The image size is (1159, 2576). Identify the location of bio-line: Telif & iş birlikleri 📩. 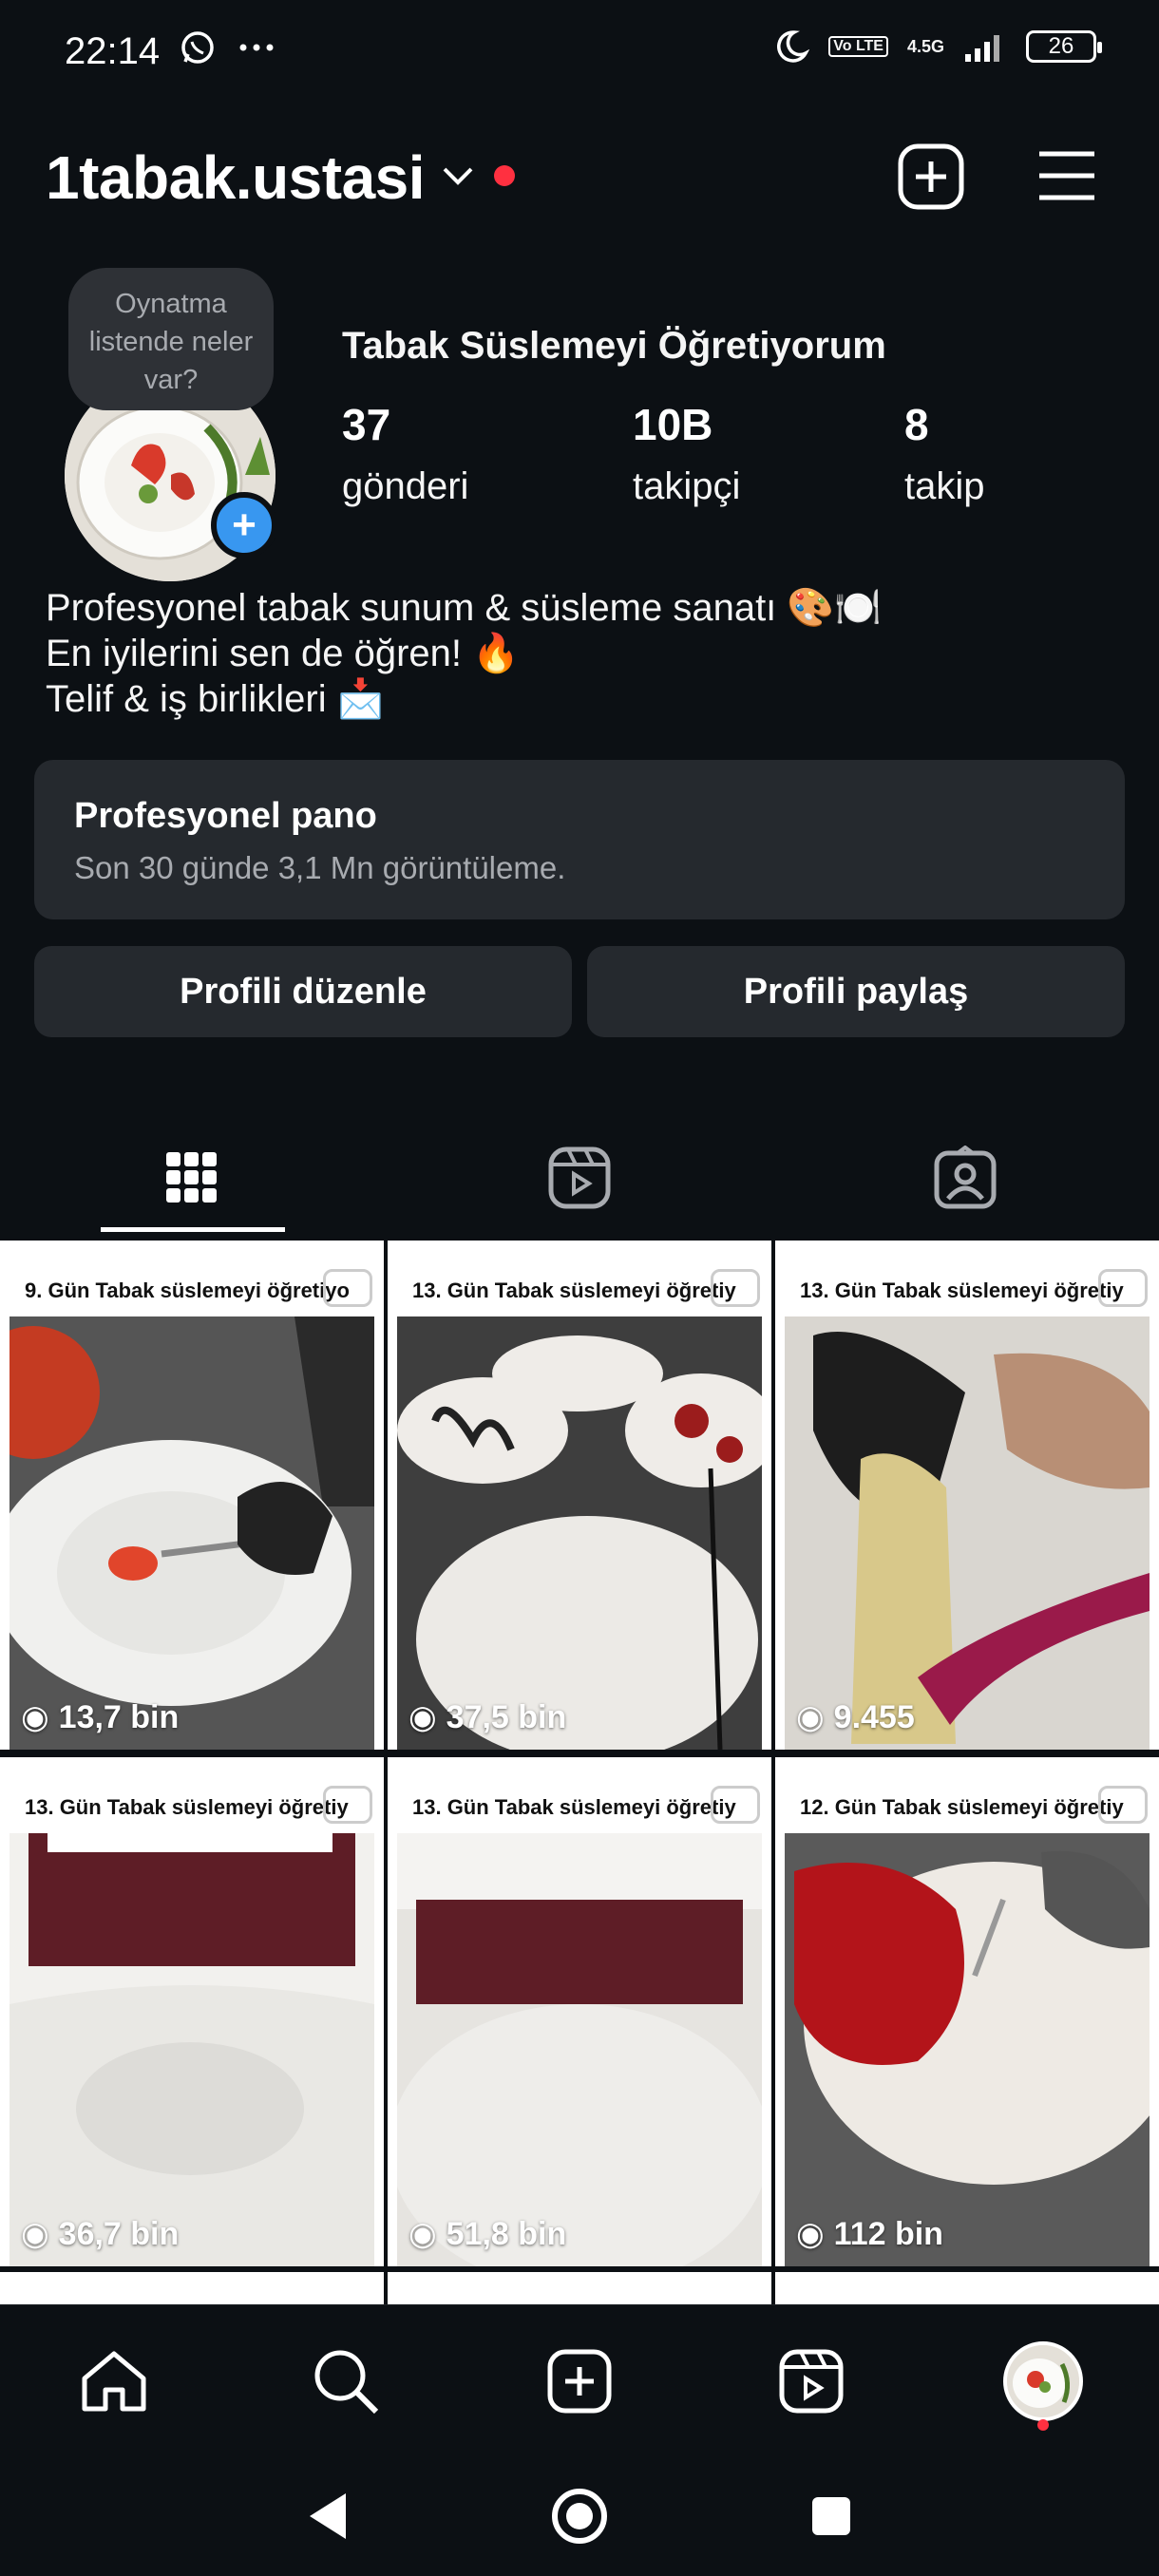
(215, 699).